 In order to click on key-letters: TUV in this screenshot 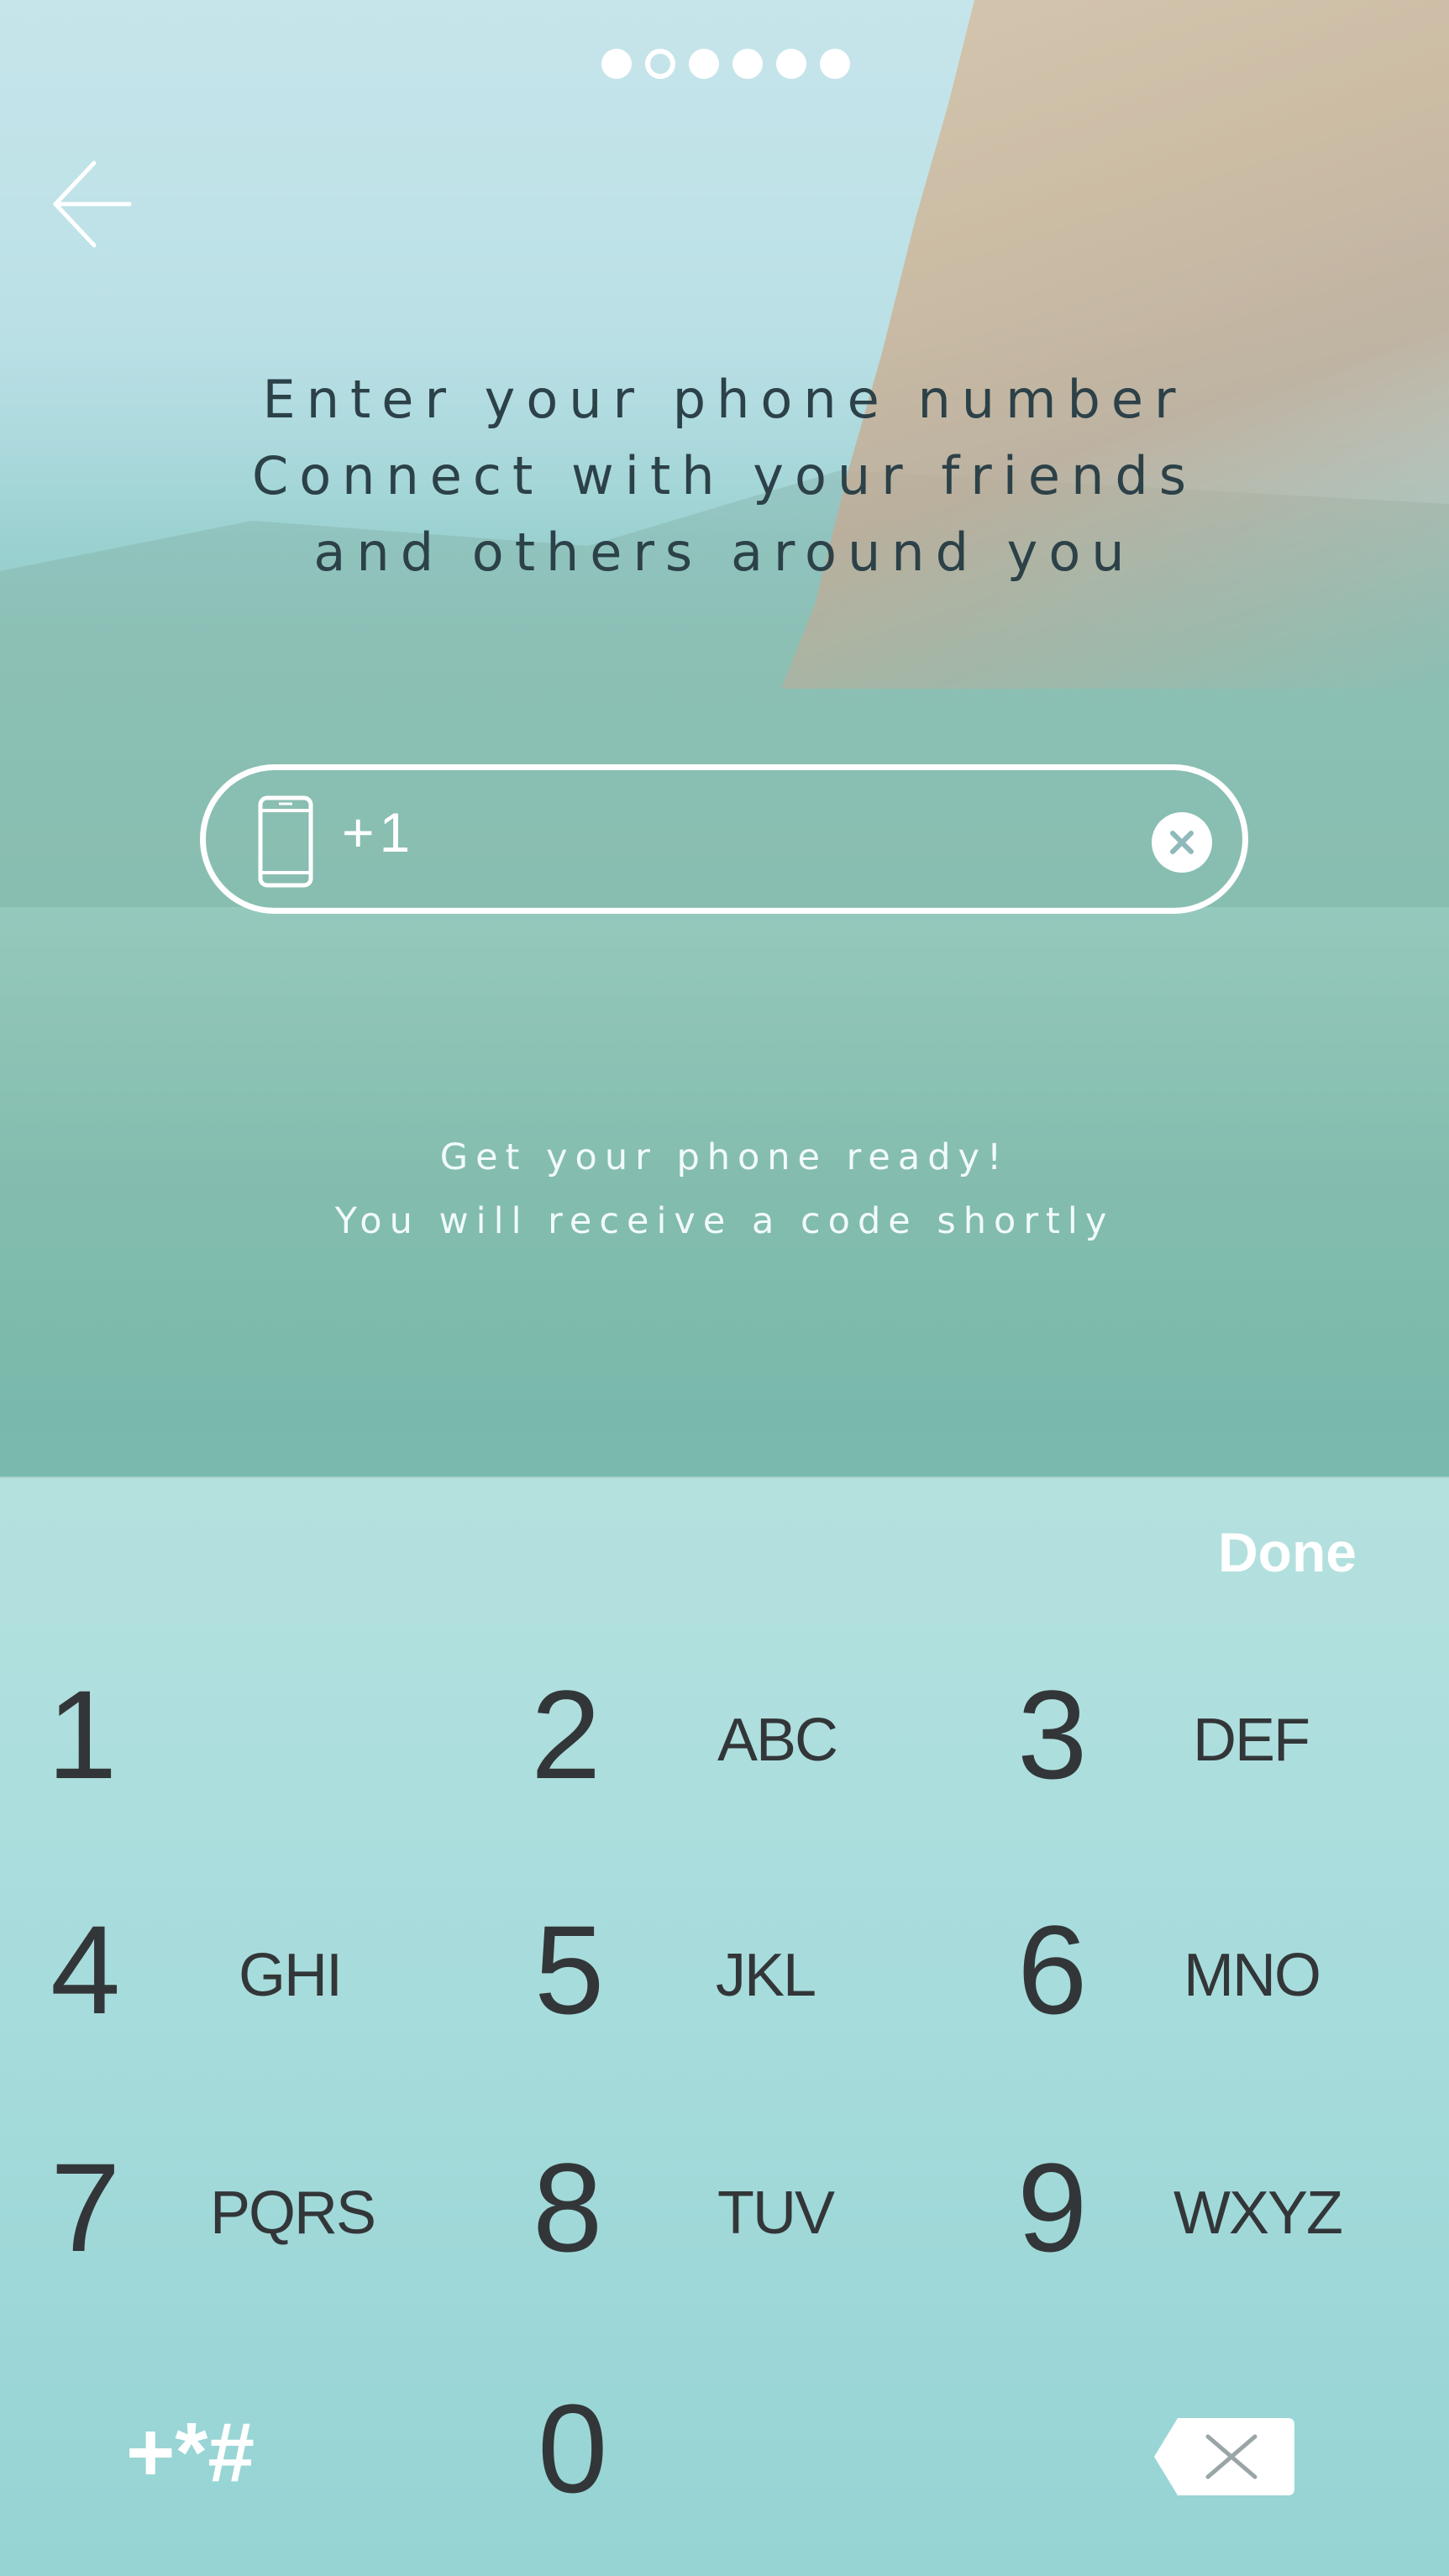, I will do `click(776, 2213)`.